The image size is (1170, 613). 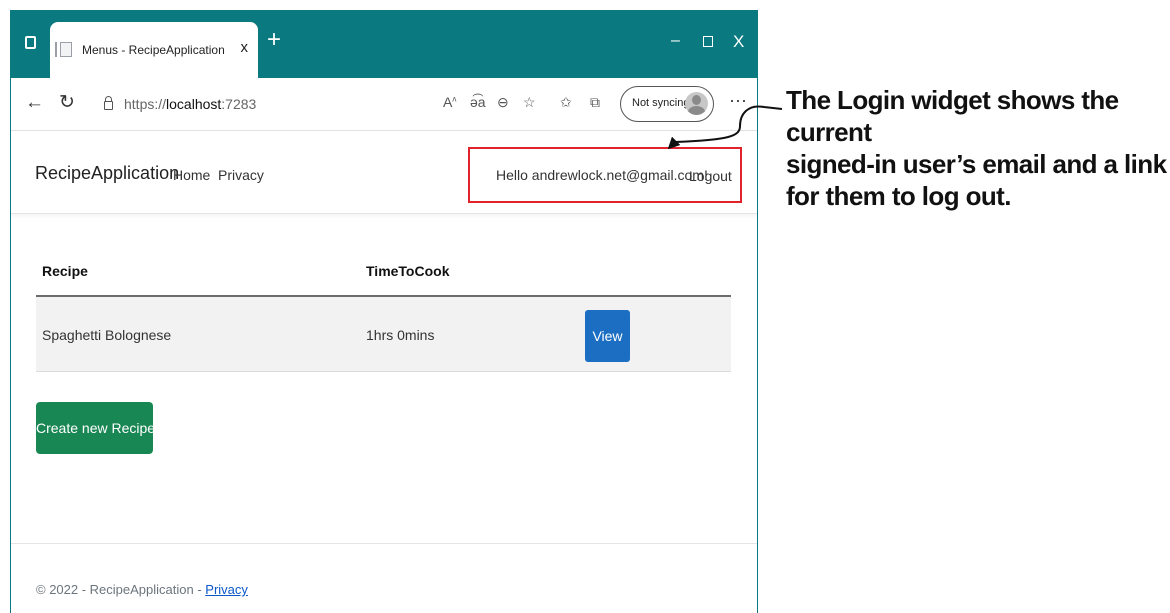 What do you see at coordinates (738, 42) in the screenshot?
I see `close-window-button: X` at bounding box center [738, 42].